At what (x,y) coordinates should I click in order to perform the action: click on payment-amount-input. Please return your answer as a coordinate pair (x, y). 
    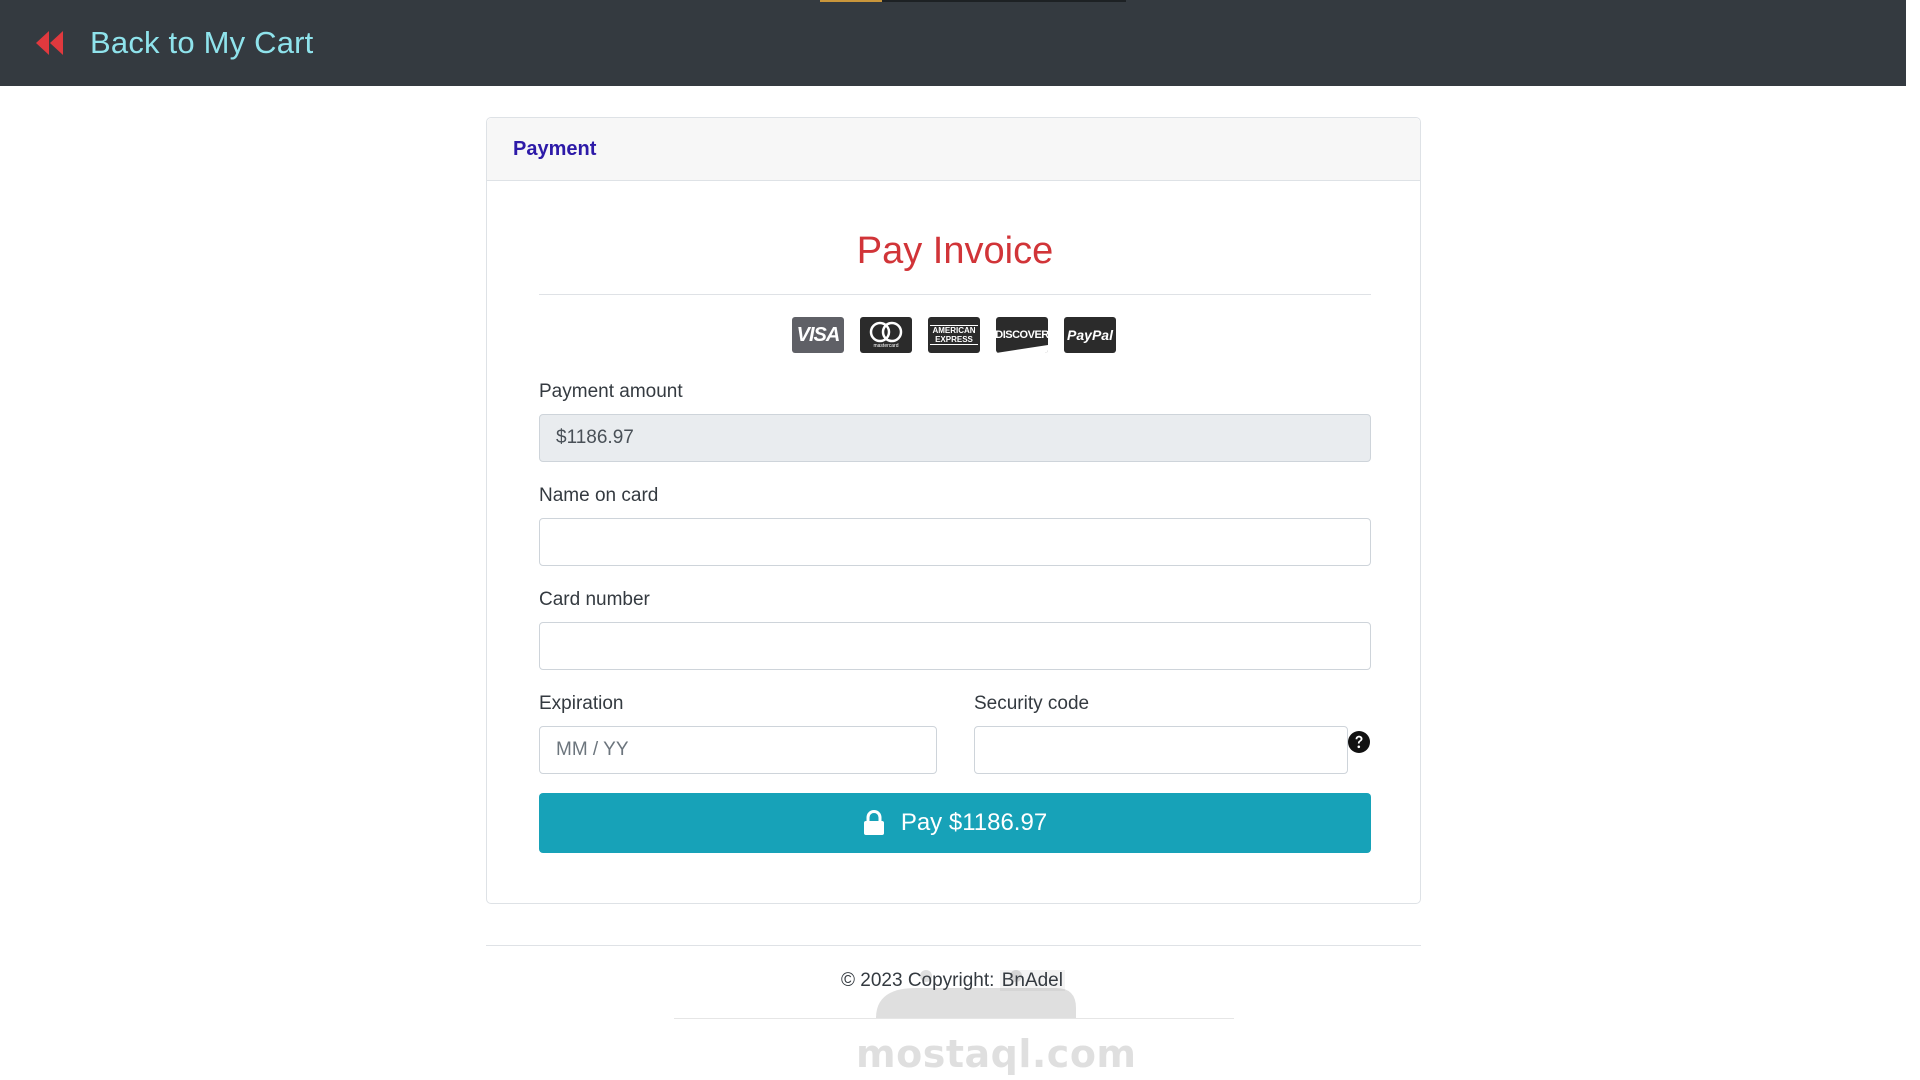
    Looking at the image, I should click on (955, 438).